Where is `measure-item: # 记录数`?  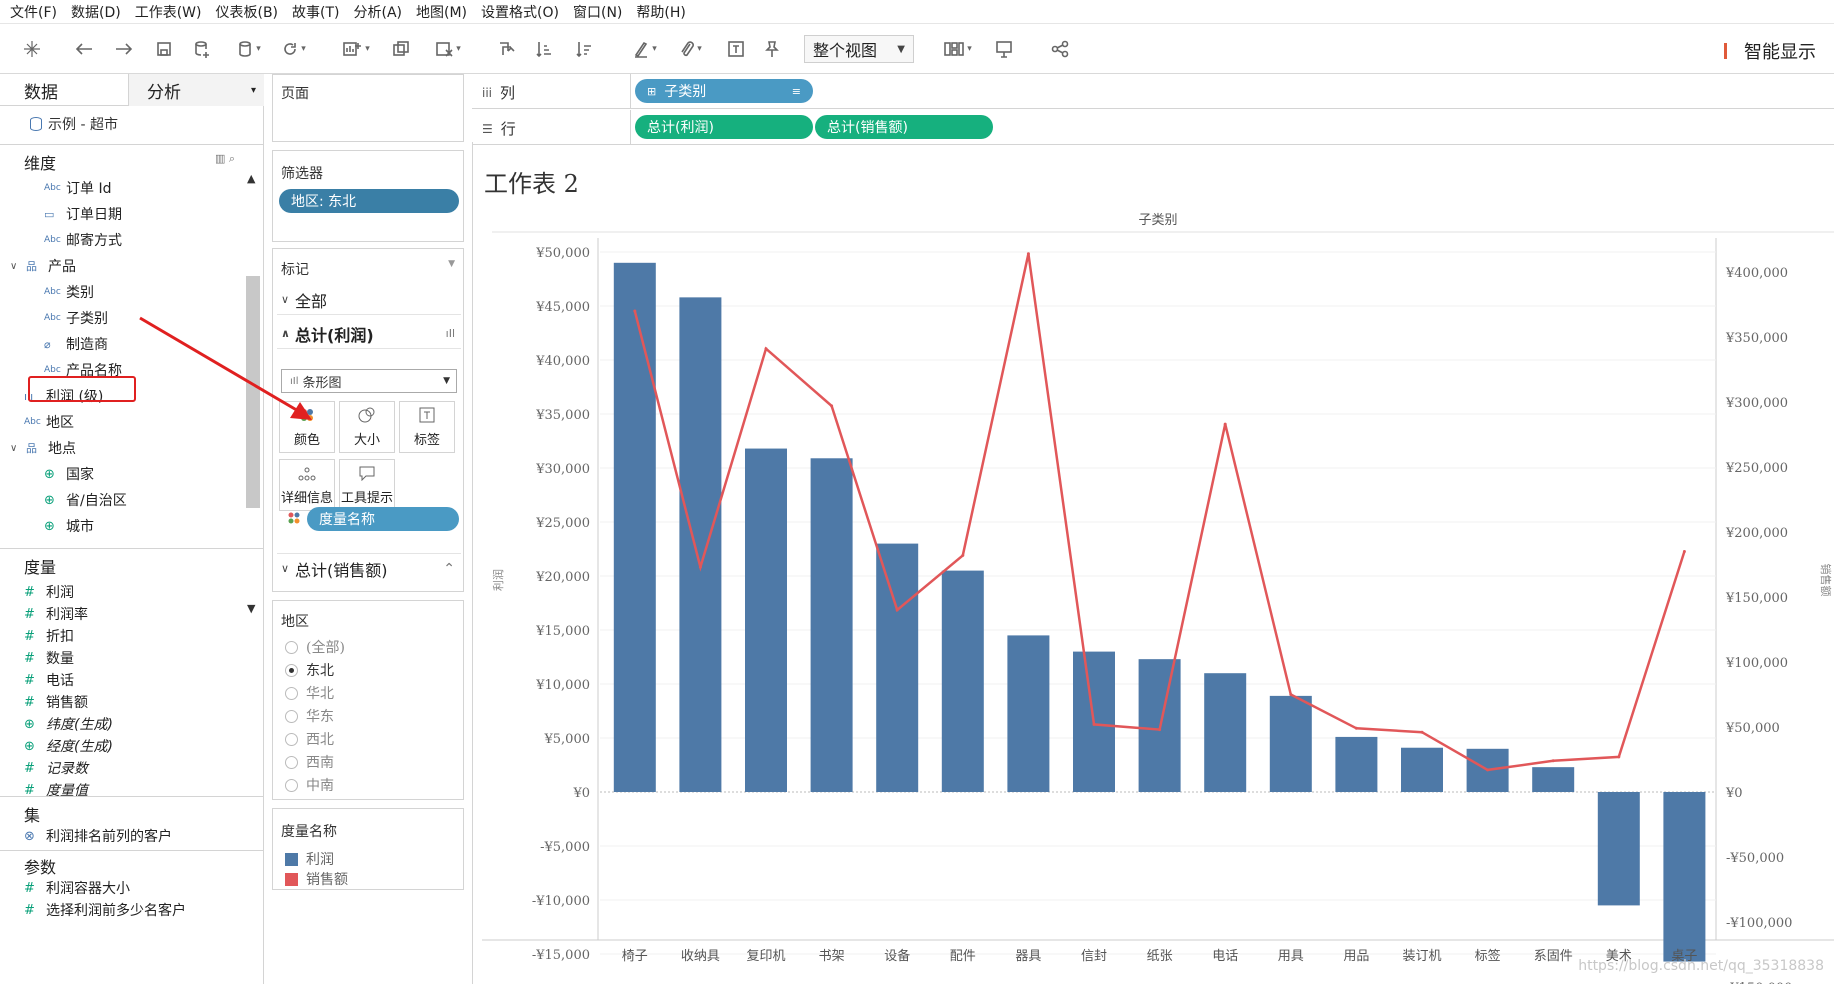 measure-item: # 记录数 is located at coordinates (56, 768).